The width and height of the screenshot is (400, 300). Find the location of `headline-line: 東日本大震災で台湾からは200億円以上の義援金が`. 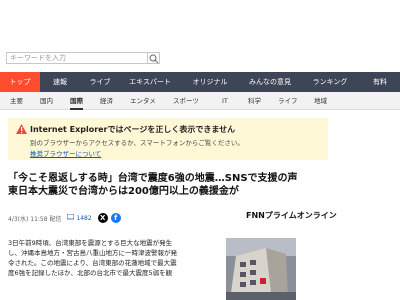

headline-line: 東日本大震災で台湾からは200億円以上の義援金が is located at coordinates (123, 191).